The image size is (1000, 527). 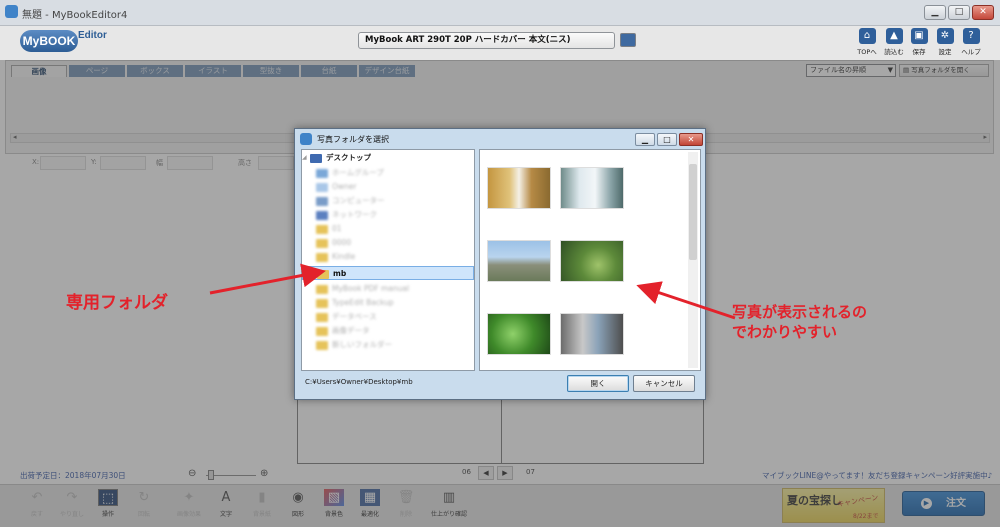 I want to click on arrow-to-photos, so click(x=686, y=300).